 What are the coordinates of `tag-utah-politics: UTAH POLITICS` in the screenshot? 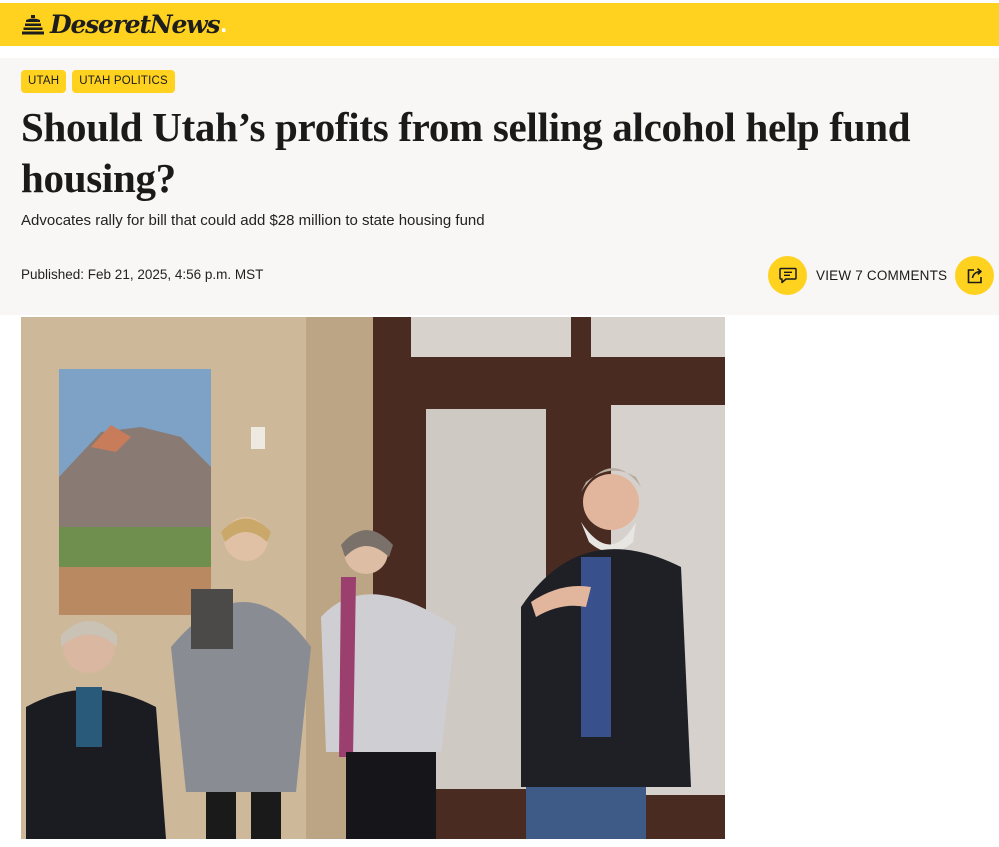 It's located at (123, 81).